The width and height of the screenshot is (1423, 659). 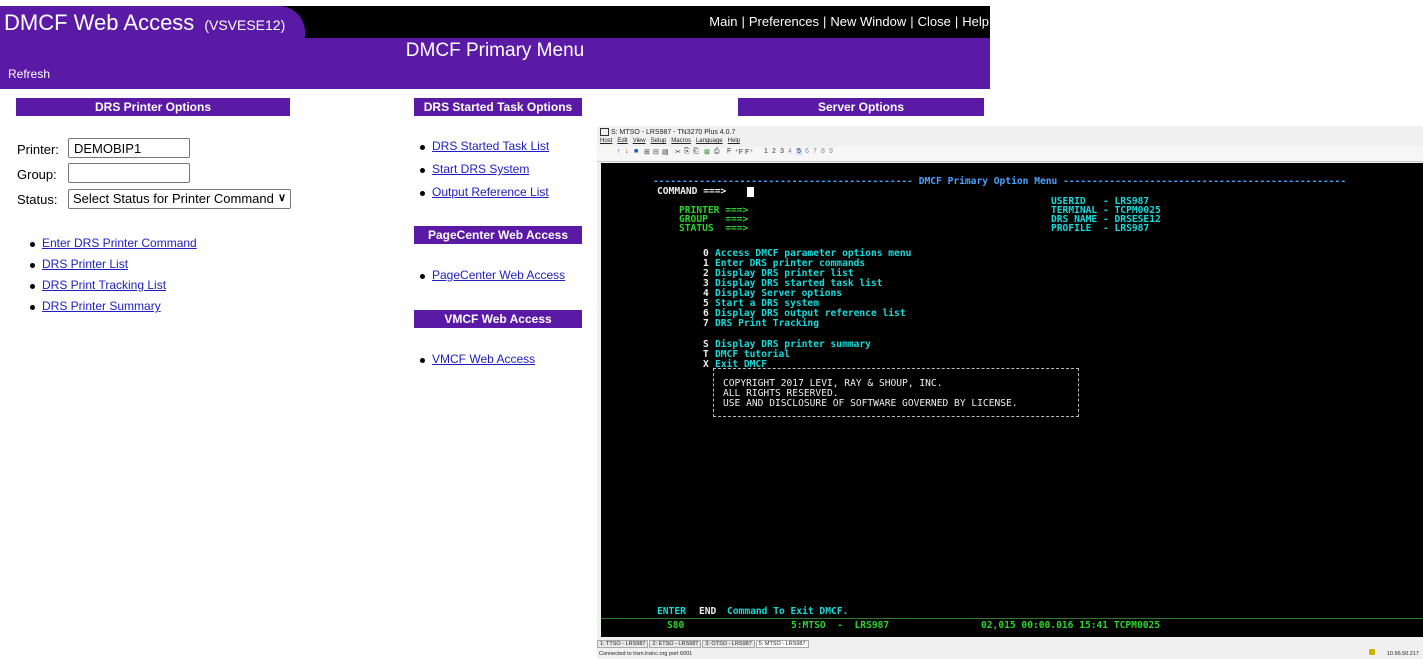 I want to click on status-label: Status:, so click(x=37, y=199).